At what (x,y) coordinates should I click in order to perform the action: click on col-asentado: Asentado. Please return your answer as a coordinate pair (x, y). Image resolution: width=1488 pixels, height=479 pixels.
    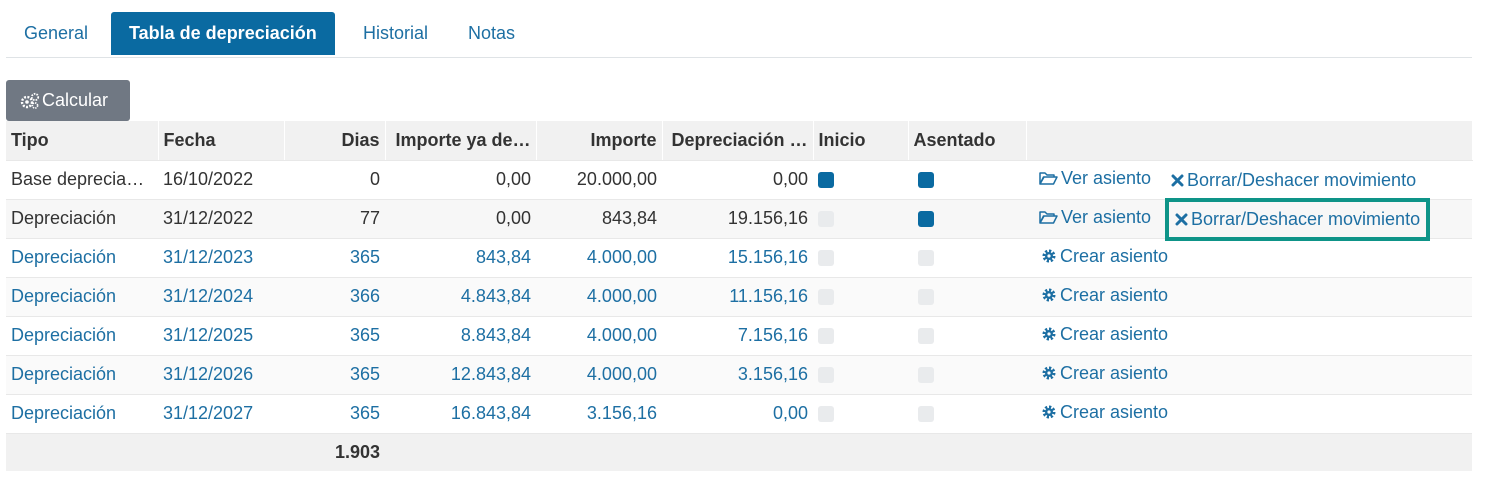
    Looking at the image, I should click on (967, 141).